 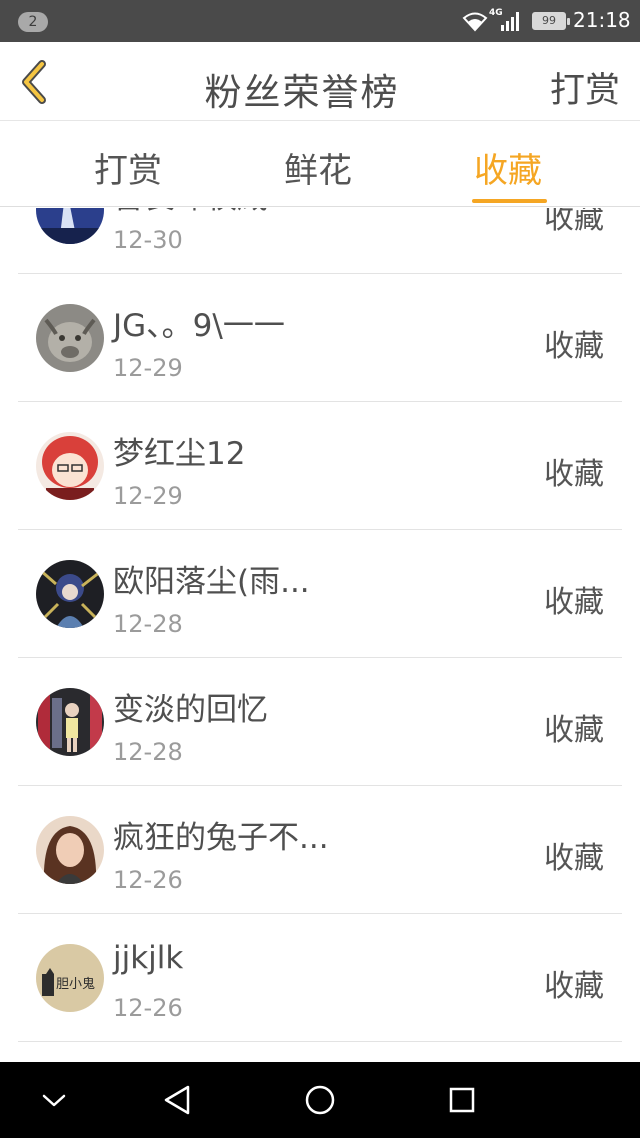 What do you see at coordinates (178, 1100) in the screenshot?
I see `back-triangle-icon` at bounding box center [178, 1100].